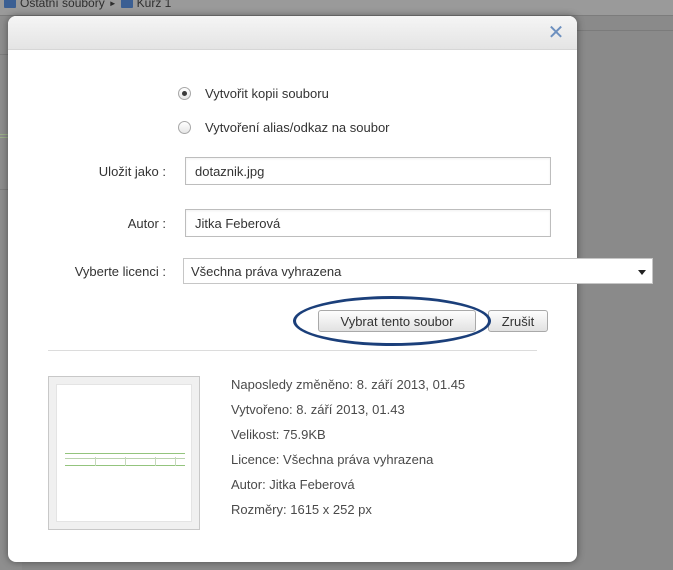  What do you see at coordinates (132, 171) in the screenshot?
I see `save-as-label: Uložit jako :` at bounding box center [132, 171].